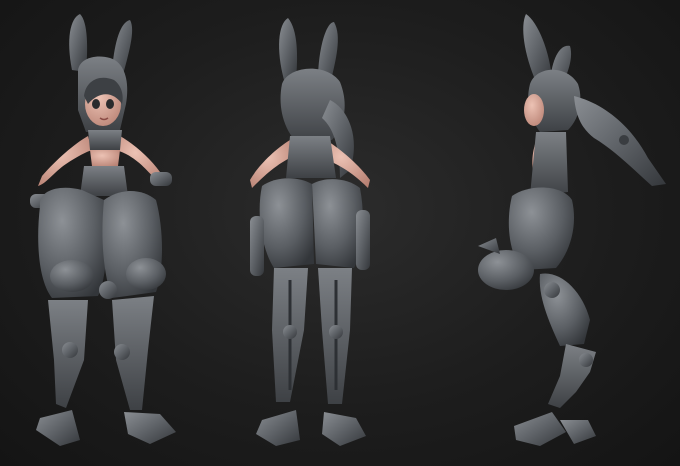 This screenshot has height=466, width=680. Describe the element at coordinates (104, 181) in the screenshot. I see `shorts` at that location.